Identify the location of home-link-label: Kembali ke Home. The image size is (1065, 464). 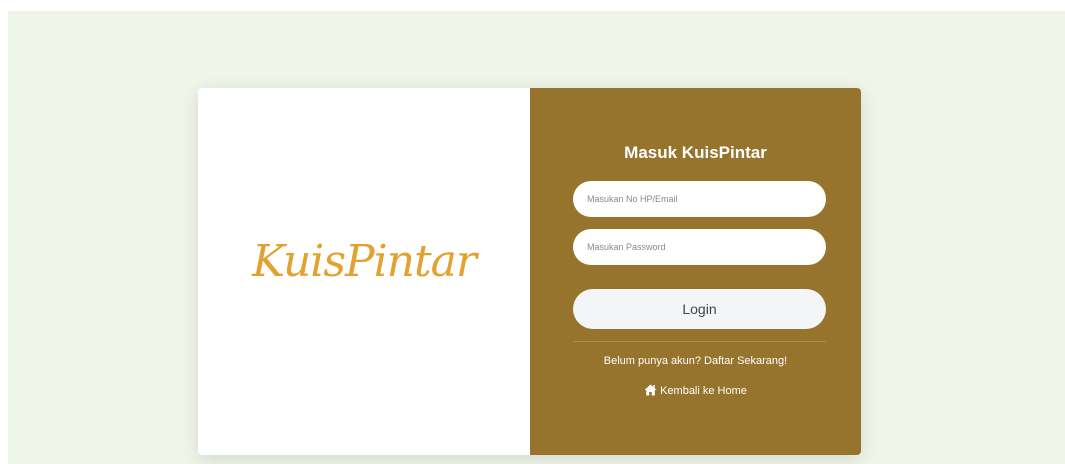
(703, 391).